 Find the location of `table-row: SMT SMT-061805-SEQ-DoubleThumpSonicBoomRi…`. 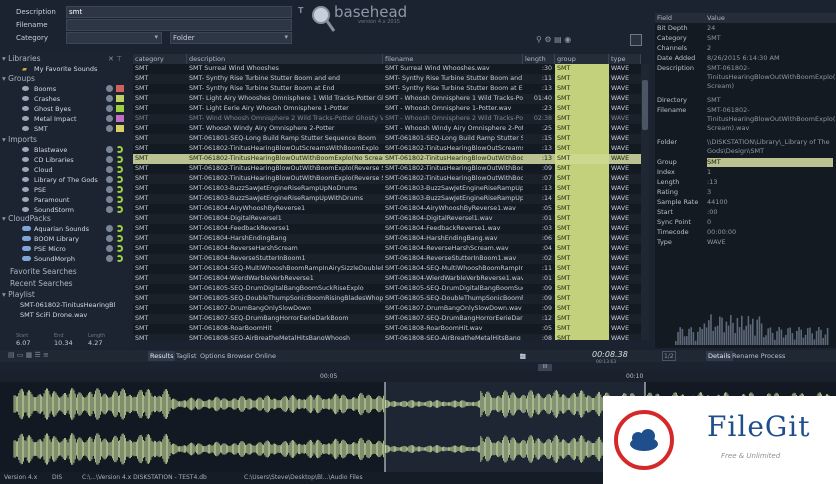

table-row: SMT SMT-061805-SEQ-DoubleThumpSonicBoomRi… is located at coordinates (387, 299).